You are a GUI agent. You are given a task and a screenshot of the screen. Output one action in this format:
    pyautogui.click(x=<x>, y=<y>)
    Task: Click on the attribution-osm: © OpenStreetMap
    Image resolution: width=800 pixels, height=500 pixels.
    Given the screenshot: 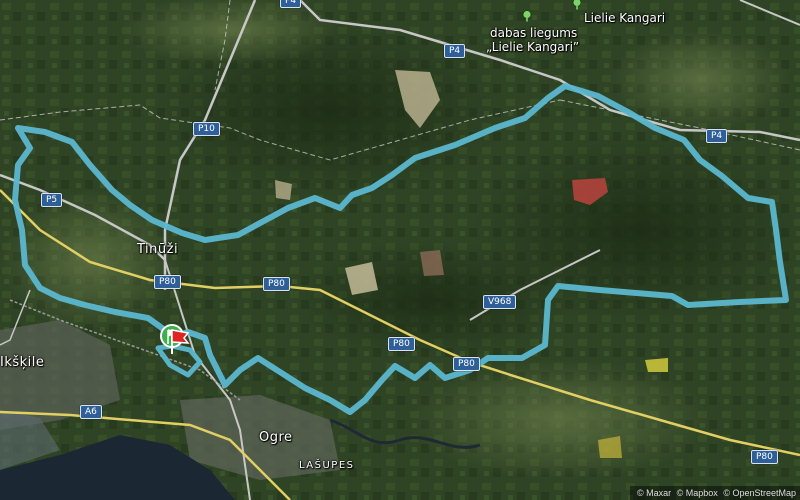 What is the action you would take?
    pyautogui.click(x=759, y=493)
    